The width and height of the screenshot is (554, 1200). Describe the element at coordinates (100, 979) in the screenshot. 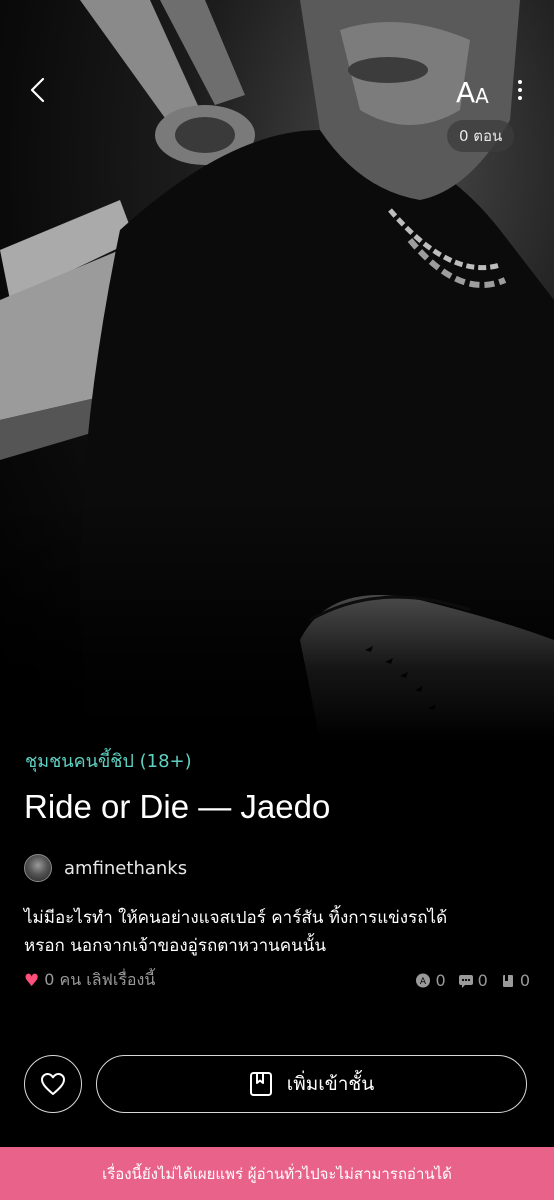

I see `love-count-text: 0 คน เลิฟเรื่องนี้` at that location.